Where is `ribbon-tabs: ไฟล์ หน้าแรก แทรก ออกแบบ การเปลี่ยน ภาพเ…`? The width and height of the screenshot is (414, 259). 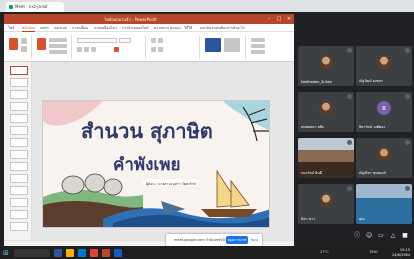
ribbon-tabs: ไฟล์ หน้าแรก แทรก ออกแบบ การเปลี่ยน ภาพเ… is located at coordinates (149, 28).